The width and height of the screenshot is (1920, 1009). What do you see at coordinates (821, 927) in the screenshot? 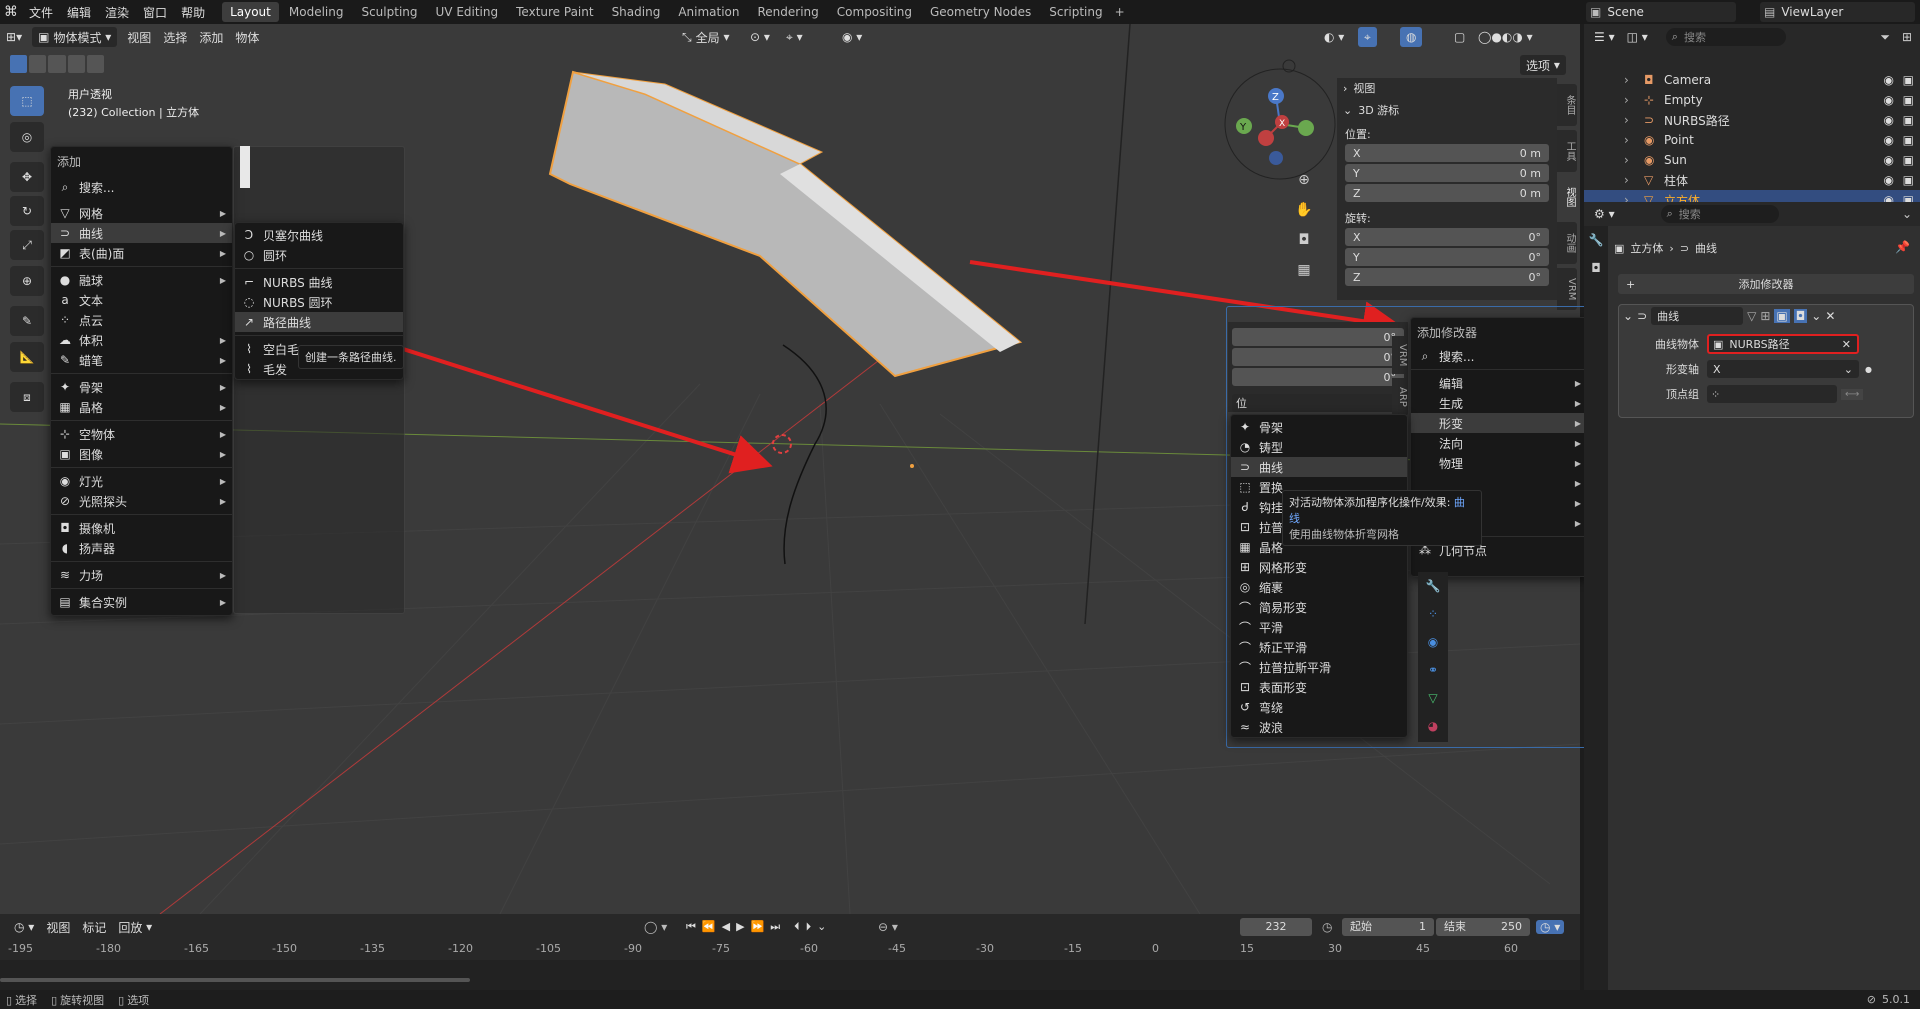
I see `playback-menu-icon: ⌄` at bounding box center [821, 927].